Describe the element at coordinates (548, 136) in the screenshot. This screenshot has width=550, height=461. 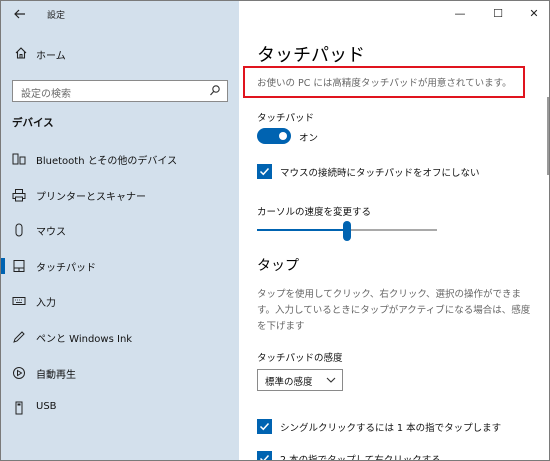
I see `scrollbar` at that location.